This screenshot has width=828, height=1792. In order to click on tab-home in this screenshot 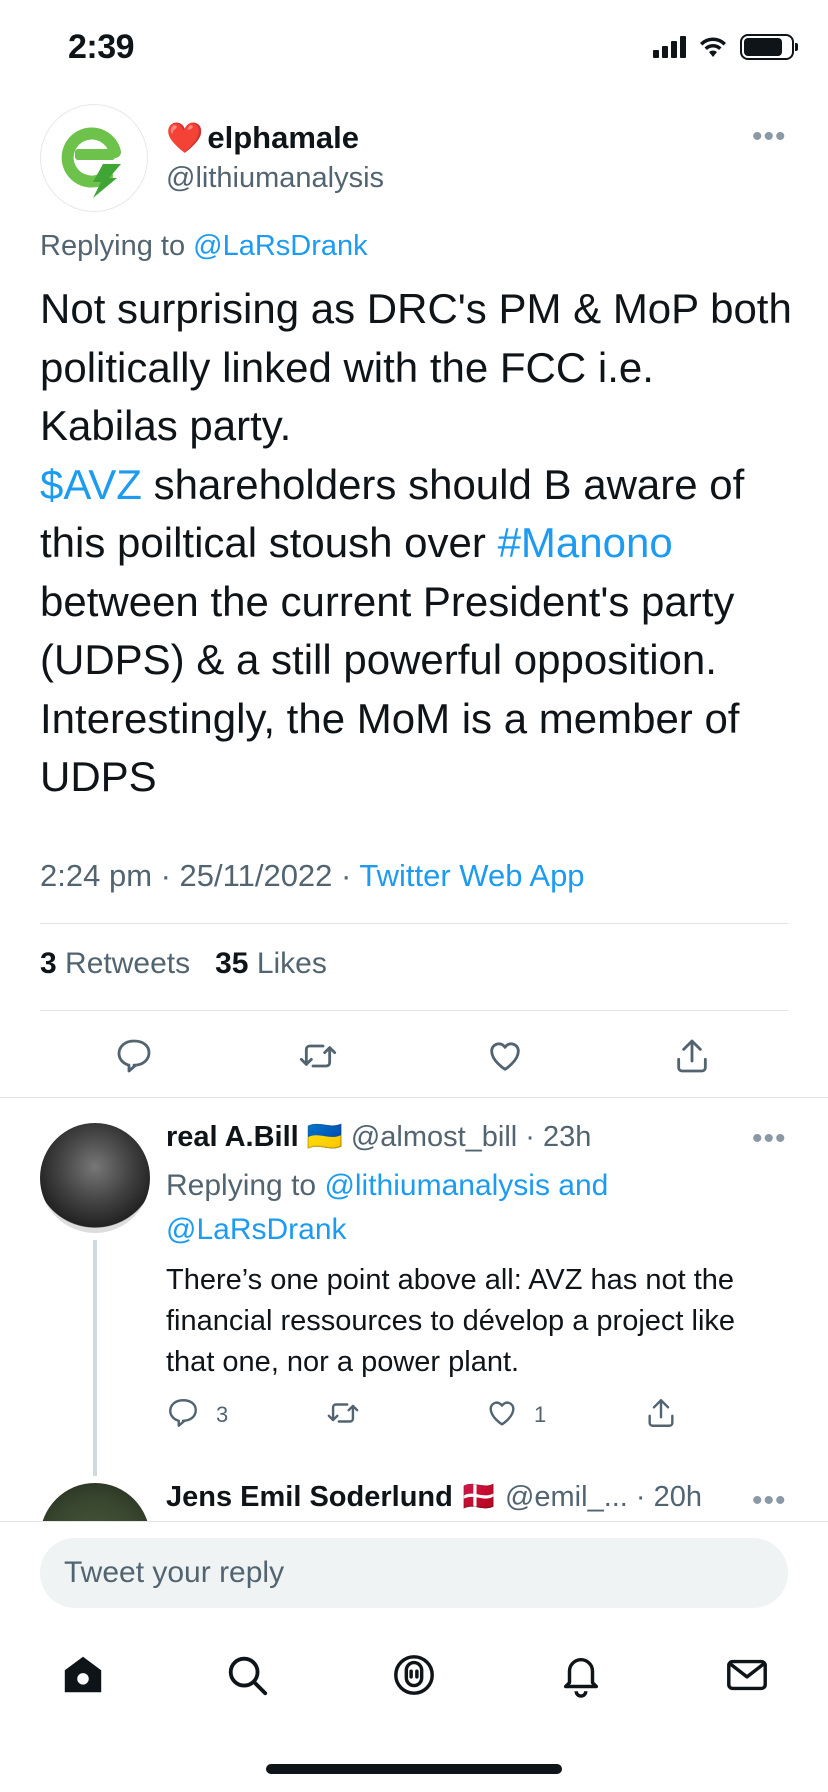, I will do `click(83, 1675)`.